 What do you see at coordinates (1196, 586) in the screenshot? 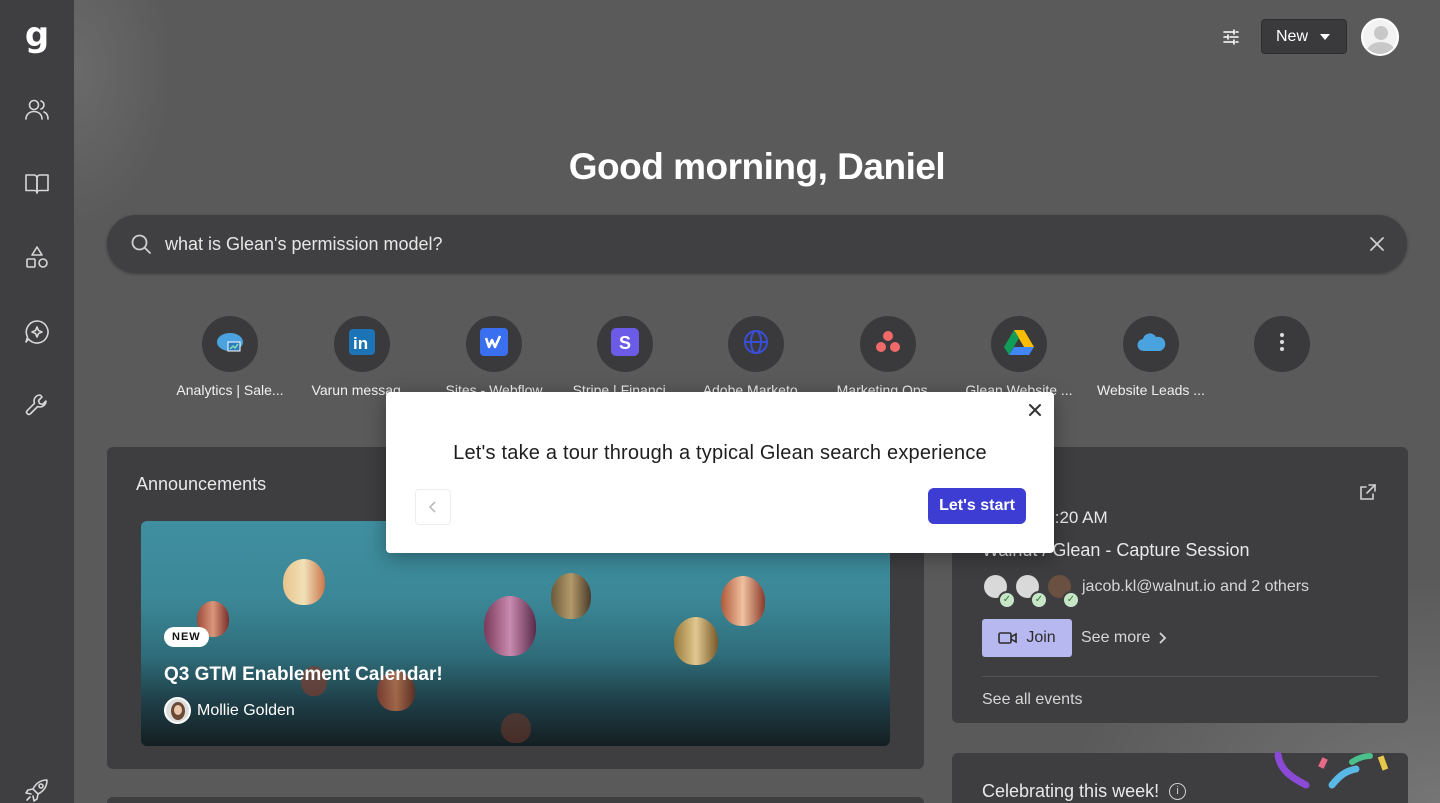
I see `attendees-text: jacob.kl@walnut.io and 2 others` at bounding box center [1196, 586].